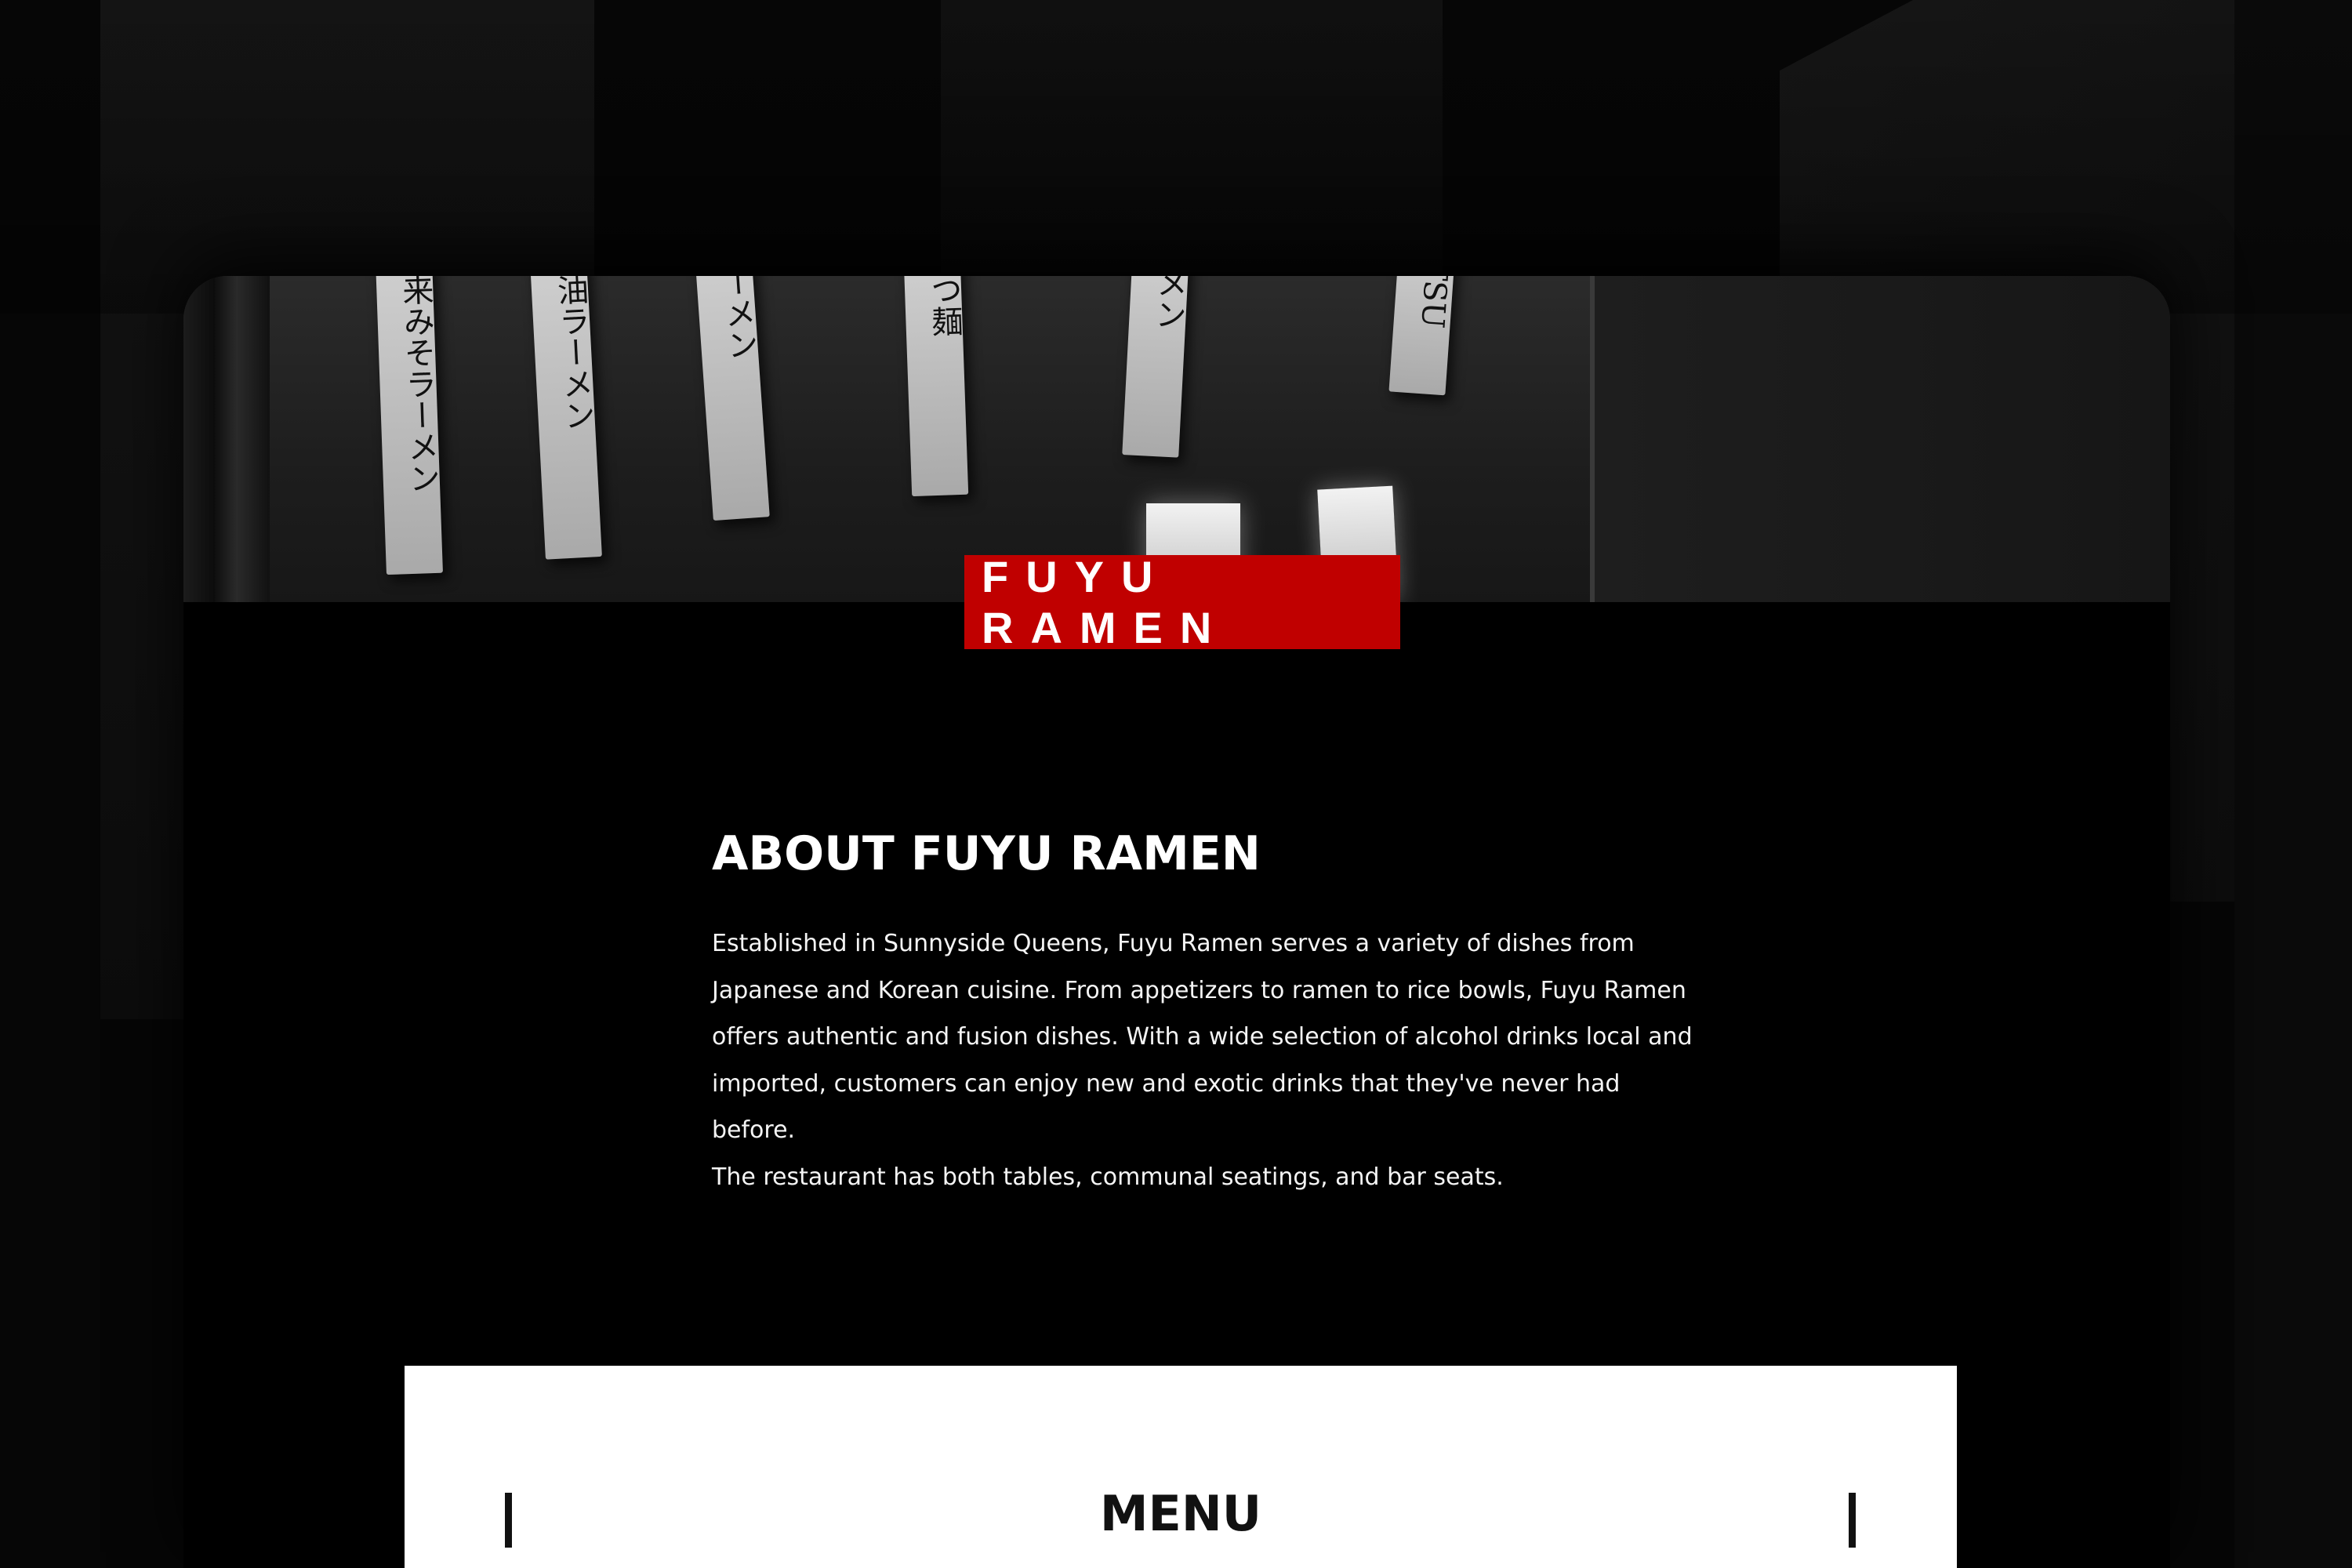 The width and height of the screenshot is (2352, 1568). Describe the element at coordinates (1180, 1513) in the screenshot. I see `menu-heading: MENU` at that location.